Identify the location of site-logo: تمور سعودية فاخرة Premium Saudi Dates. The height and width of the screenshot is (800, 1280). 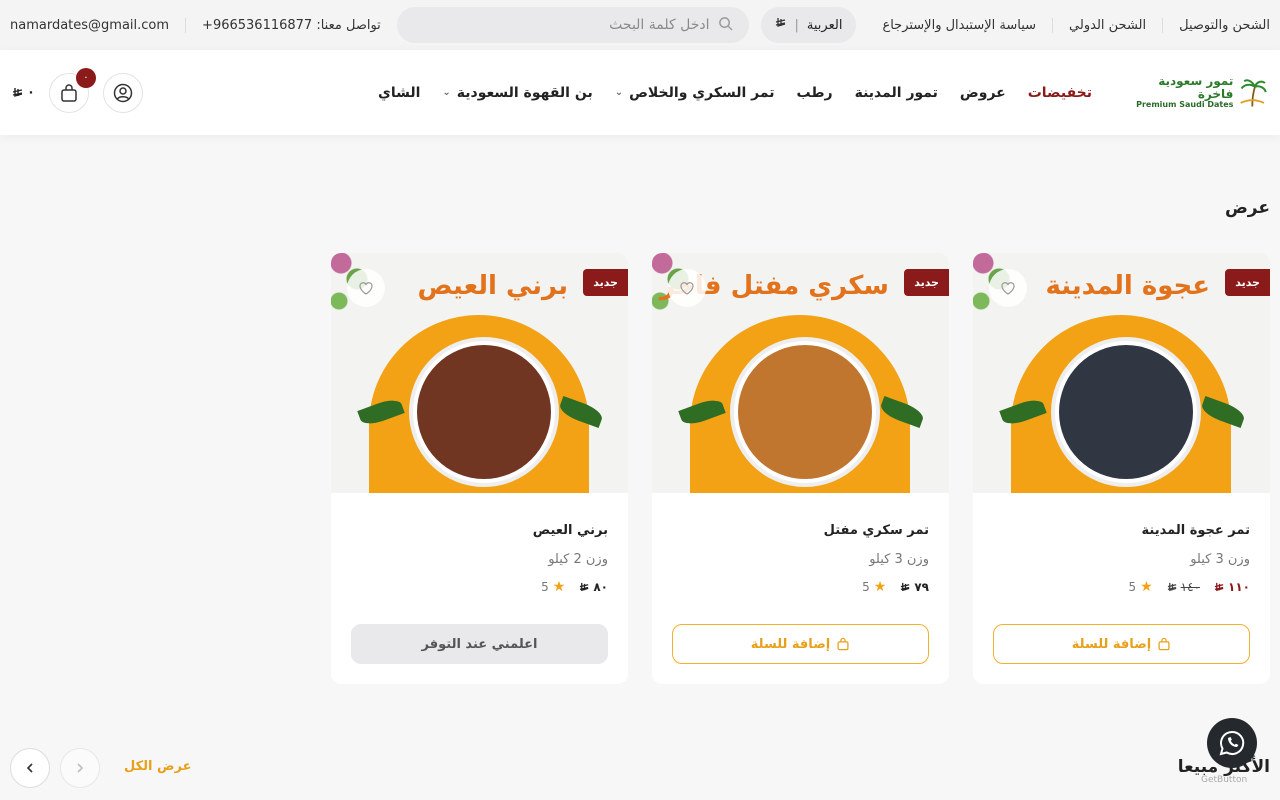
(1199, 93).